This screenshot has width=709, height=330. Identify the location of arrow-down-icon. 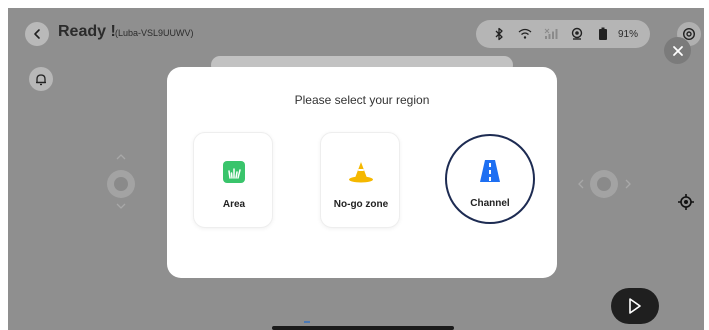
(121, 206).